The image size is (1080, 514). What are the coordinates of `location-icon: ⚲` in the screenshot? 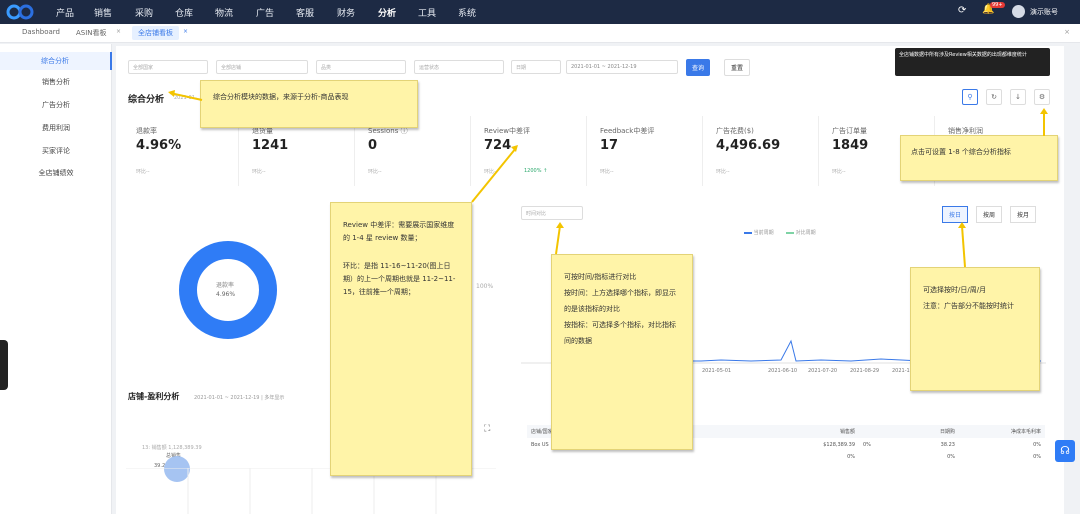 It's located at (970, 97).